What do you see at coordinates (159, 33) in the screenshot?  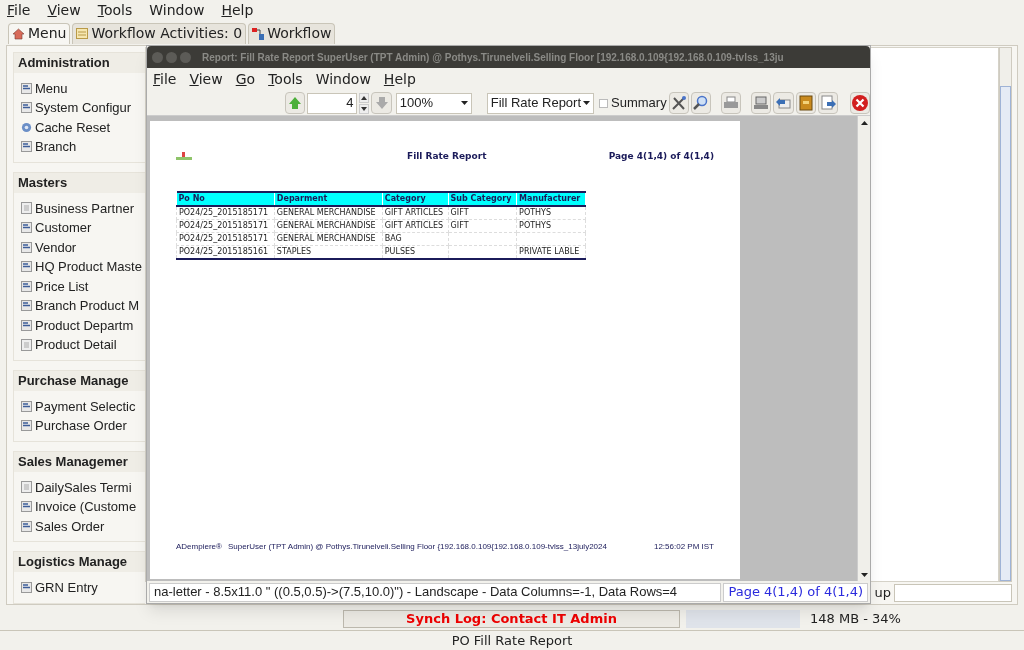 I see `tab: Workflow Activities: 0` at bounding box center [159, 33].